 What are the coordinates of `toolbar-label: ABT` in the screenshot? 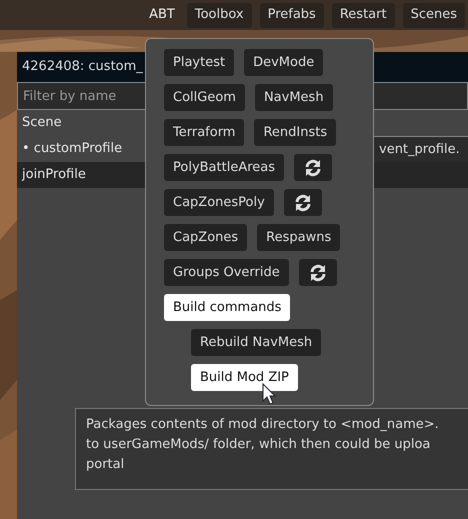 It's located at (162, 15).